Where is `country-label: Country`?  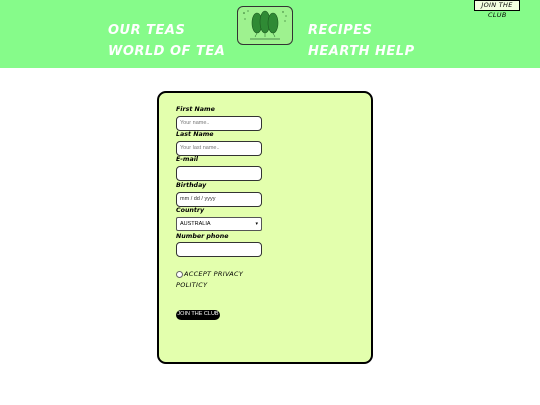 country-label: Country is located at coordinates (190, 210).